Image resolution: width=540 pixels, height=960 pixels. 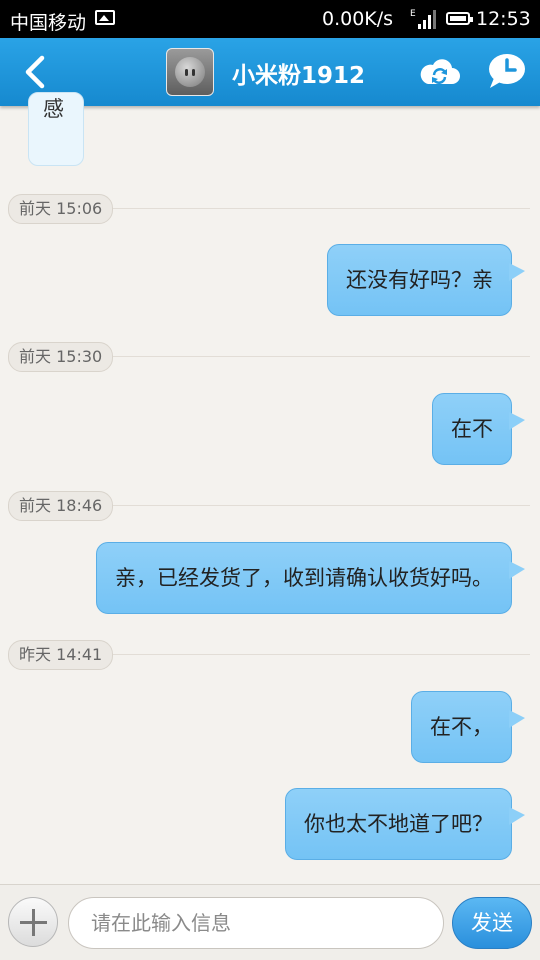 I want to click on timestamp: 前天 15:30, so click(x=61, y=357).